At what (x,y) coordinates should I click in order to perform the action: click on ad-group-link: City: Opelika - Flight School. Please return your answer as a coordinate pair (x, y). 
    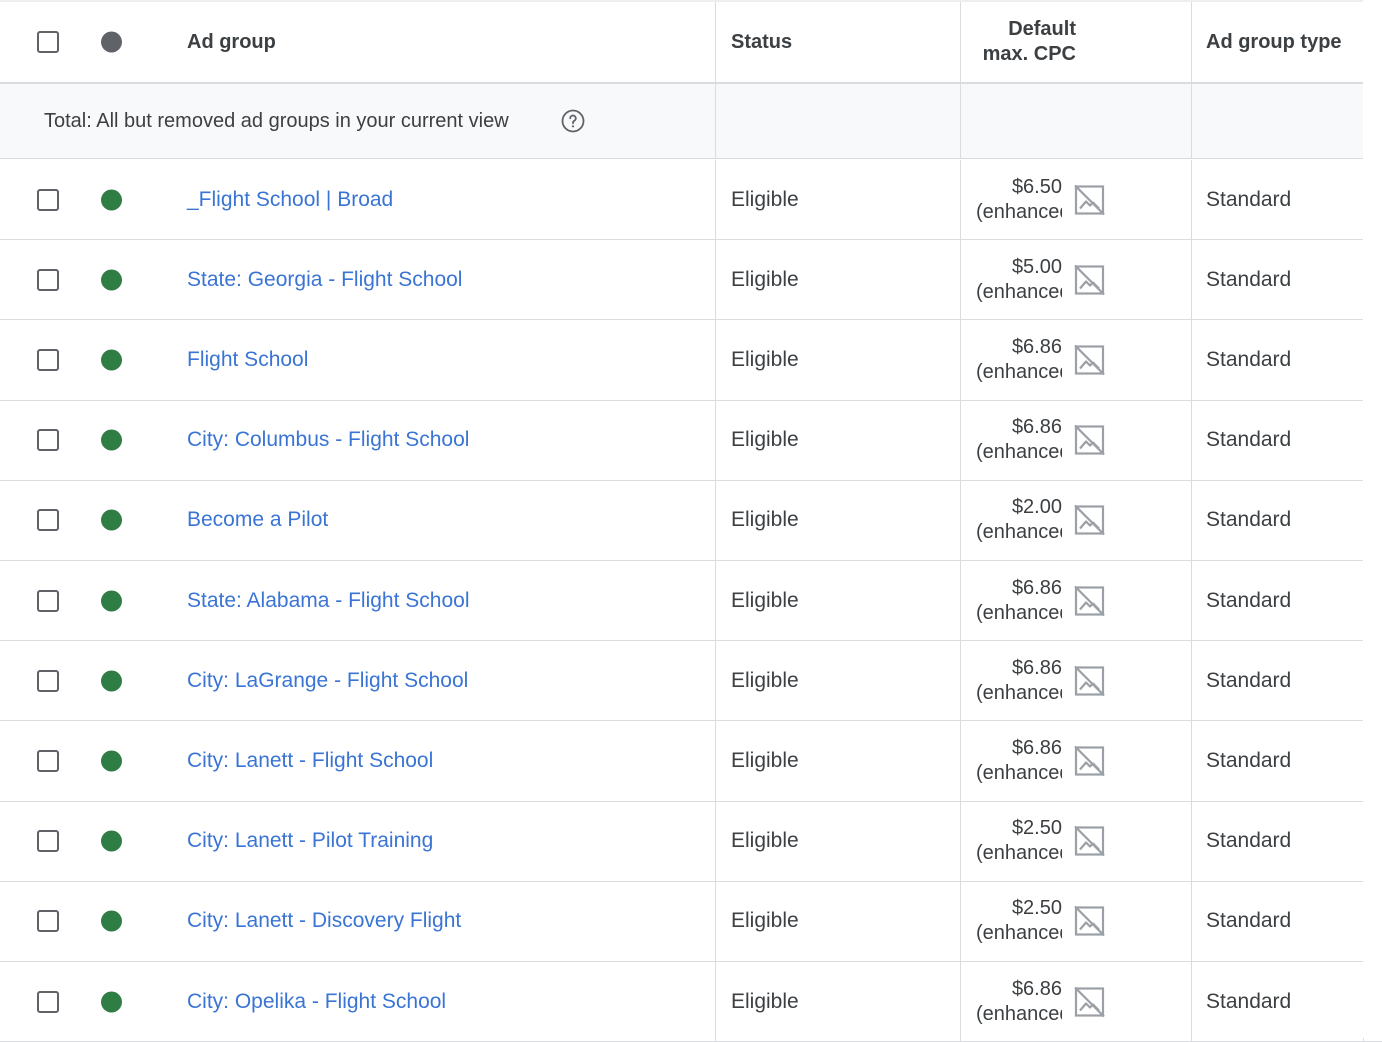
    Looking at the image, I should click on (316, 1002).